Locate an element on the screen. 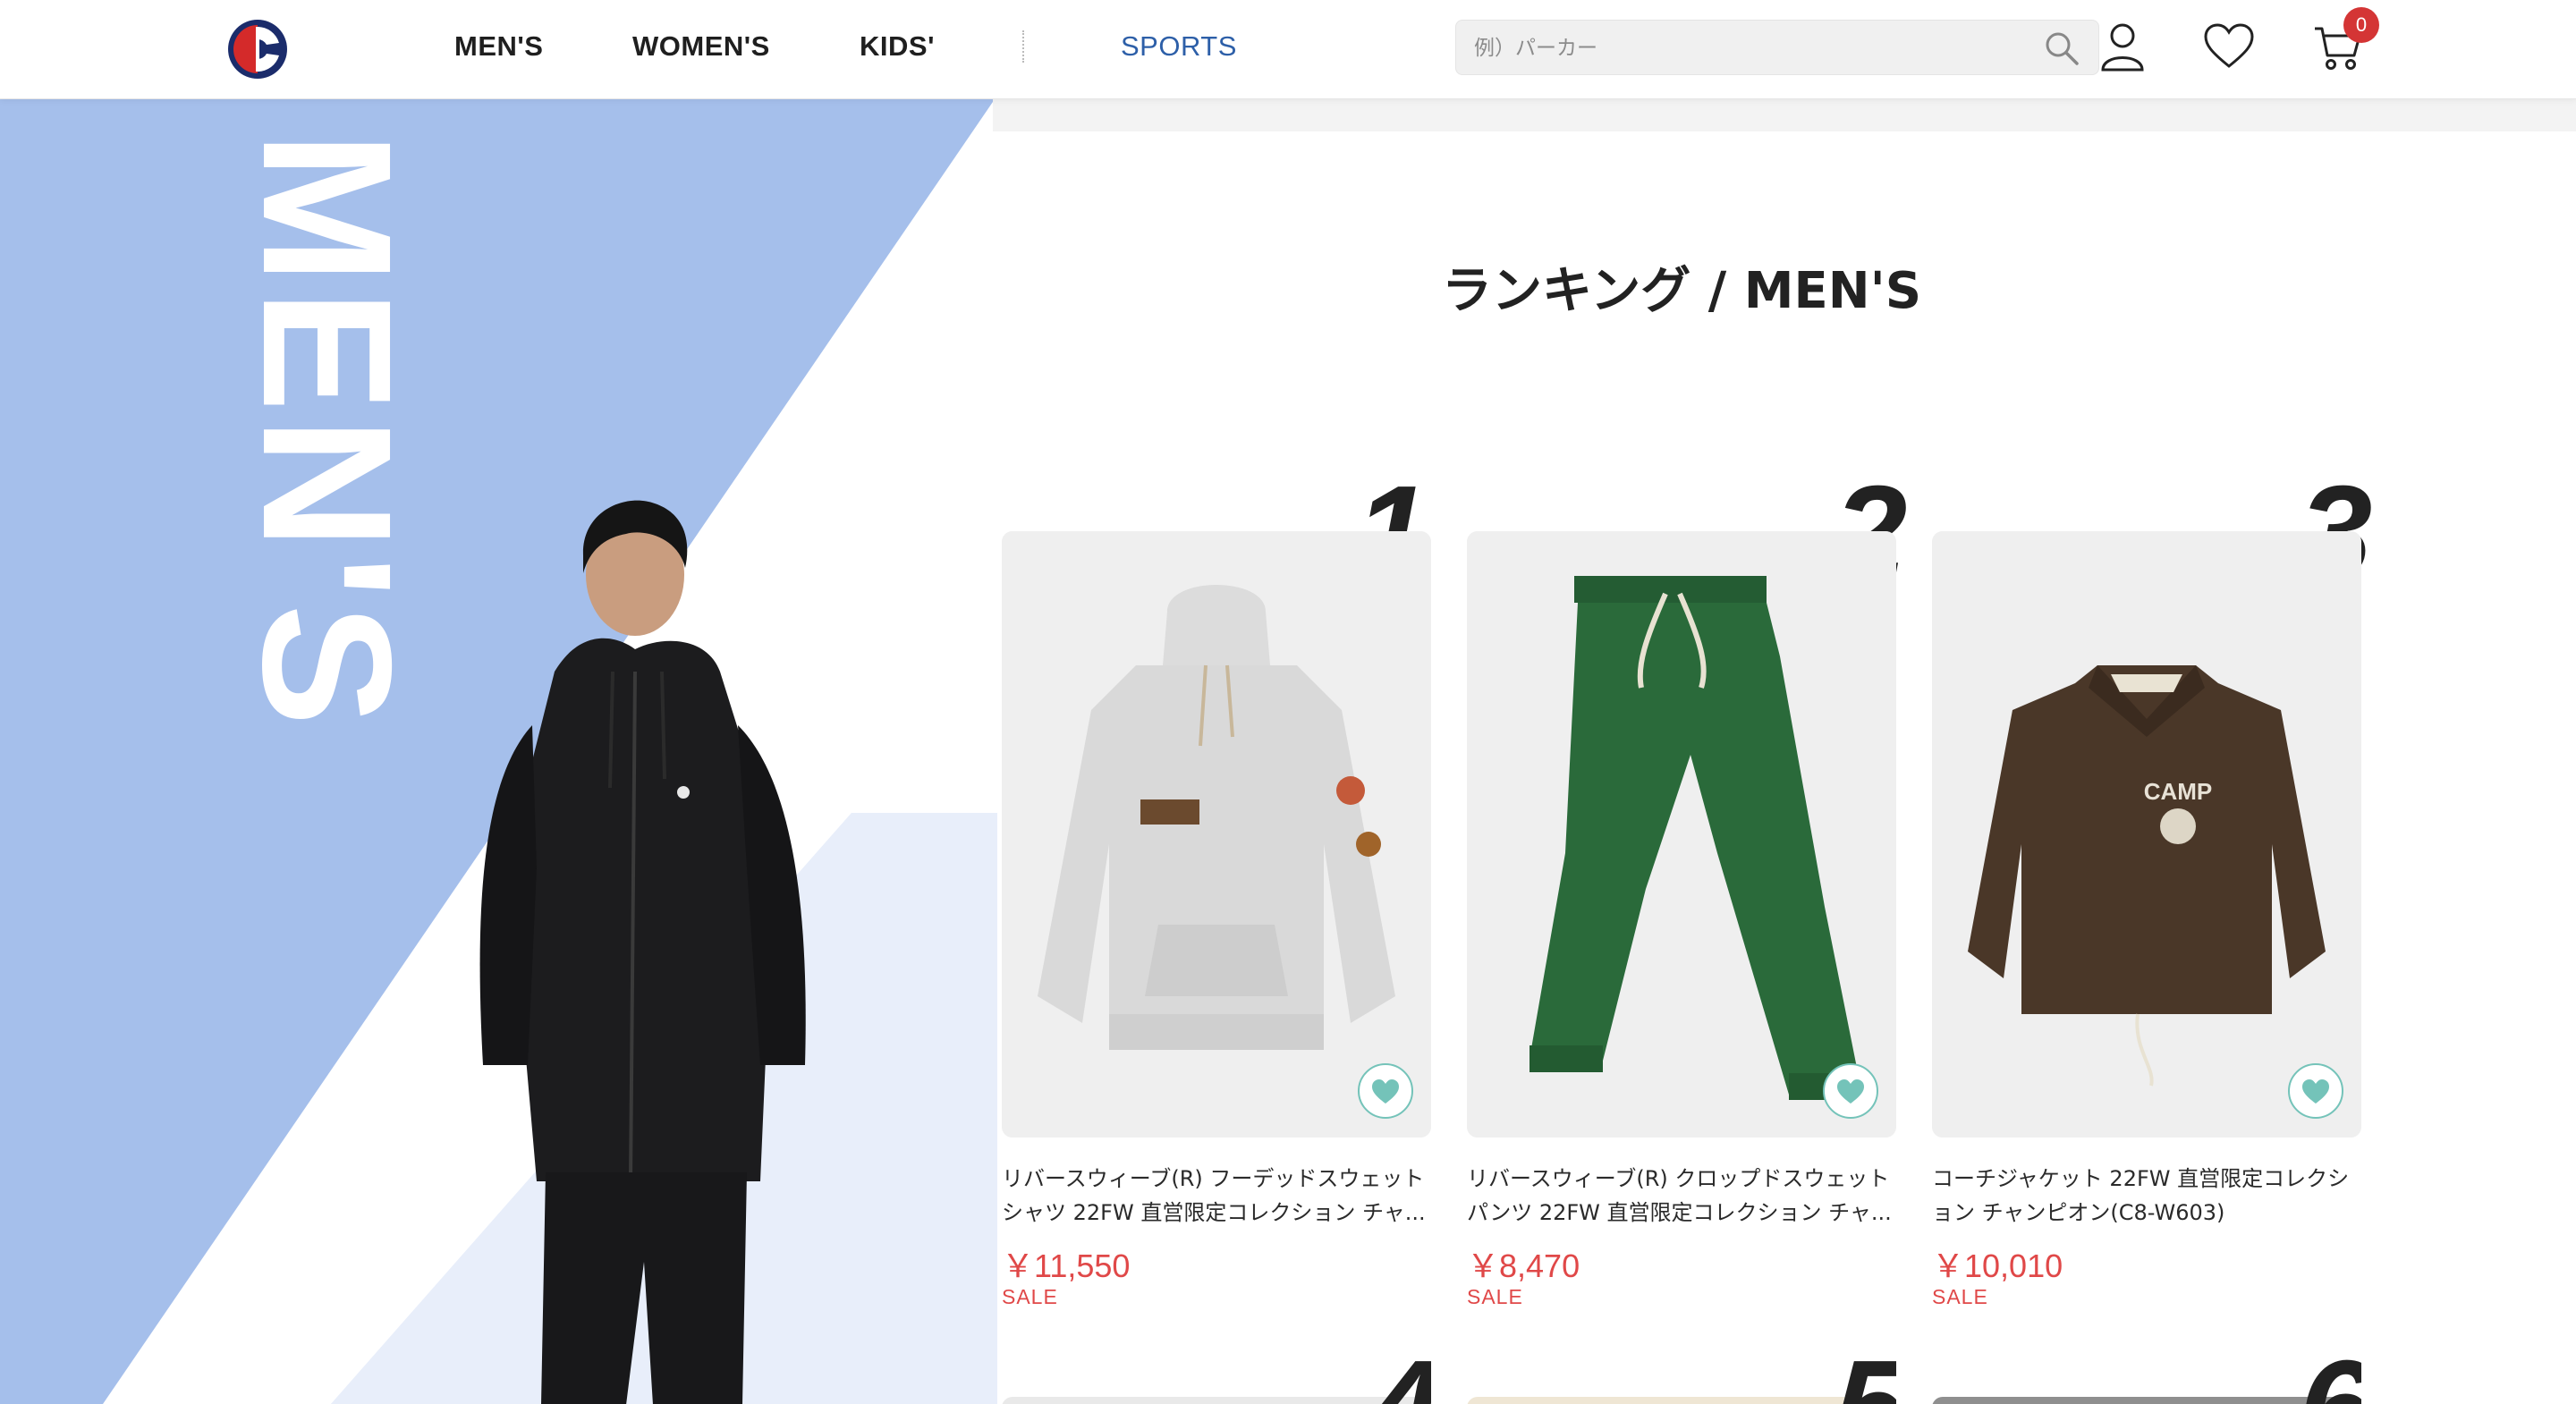 The image size is (2576, 1404). ranking-section-title: ランキング / MEN'S is located at coordinates (1681, 291).